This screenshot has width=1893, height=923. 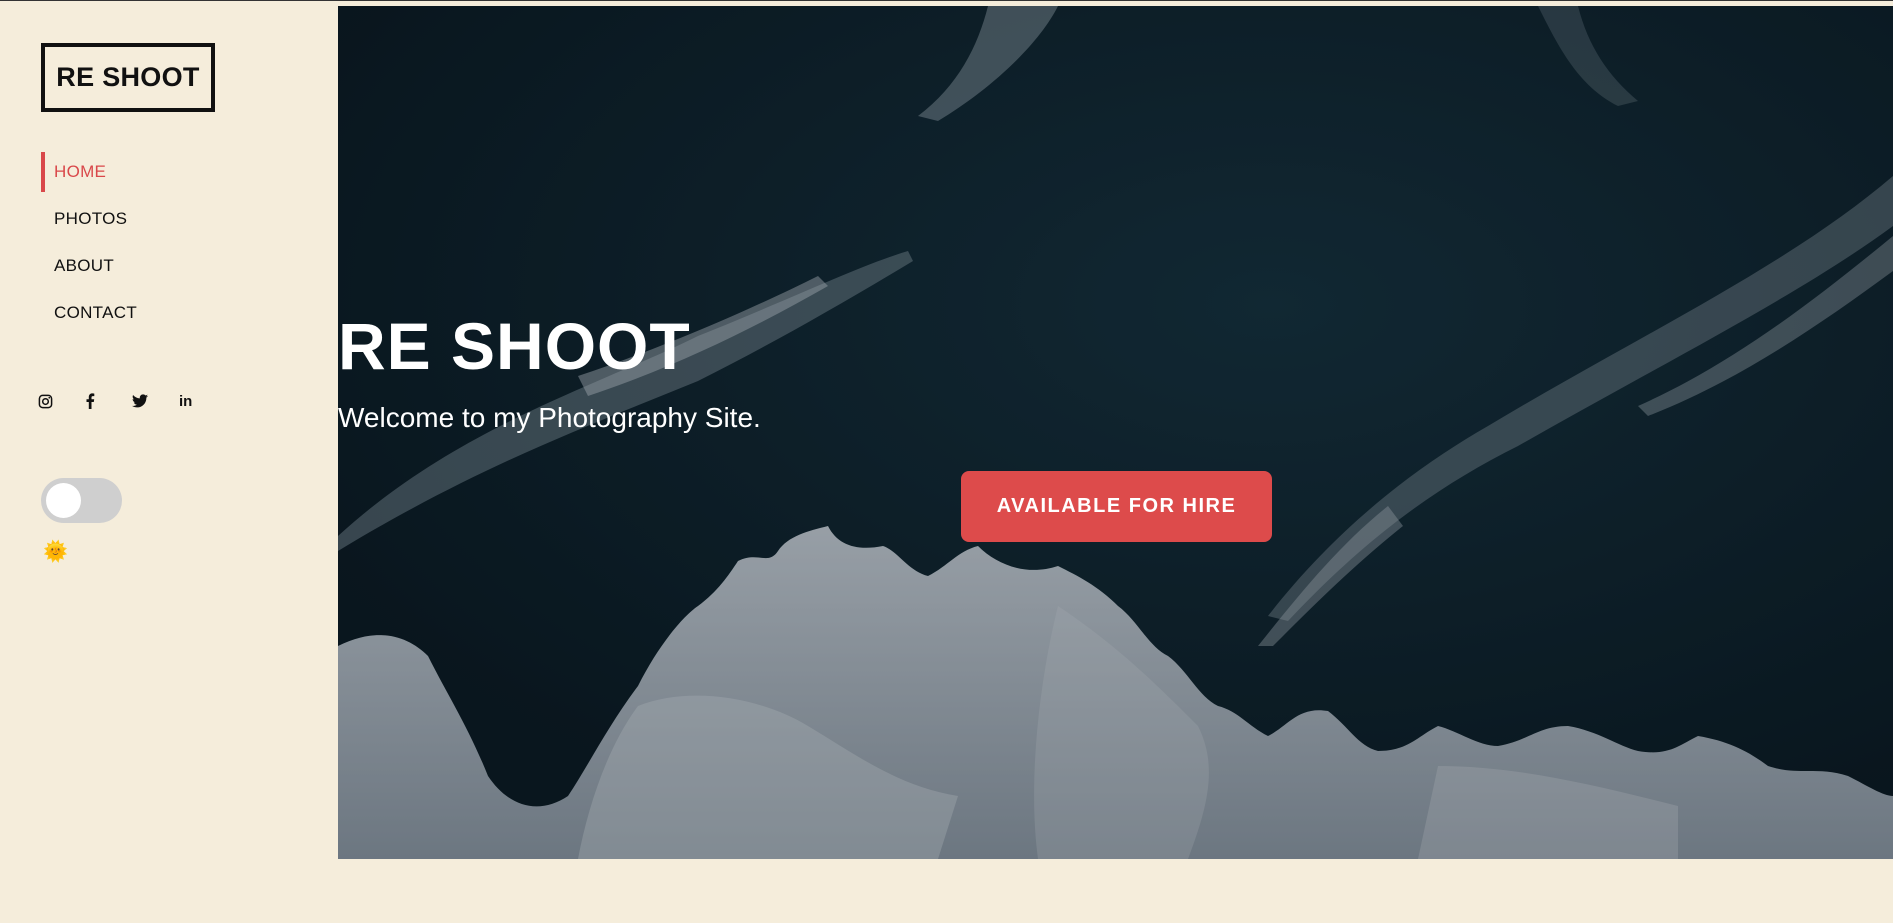 What do you see at coordinates (1116, 506) in the screenshot?
I see `available-for-hire-button: AVAILABLE FOR HIRE` at bounding box center [1116, 506].